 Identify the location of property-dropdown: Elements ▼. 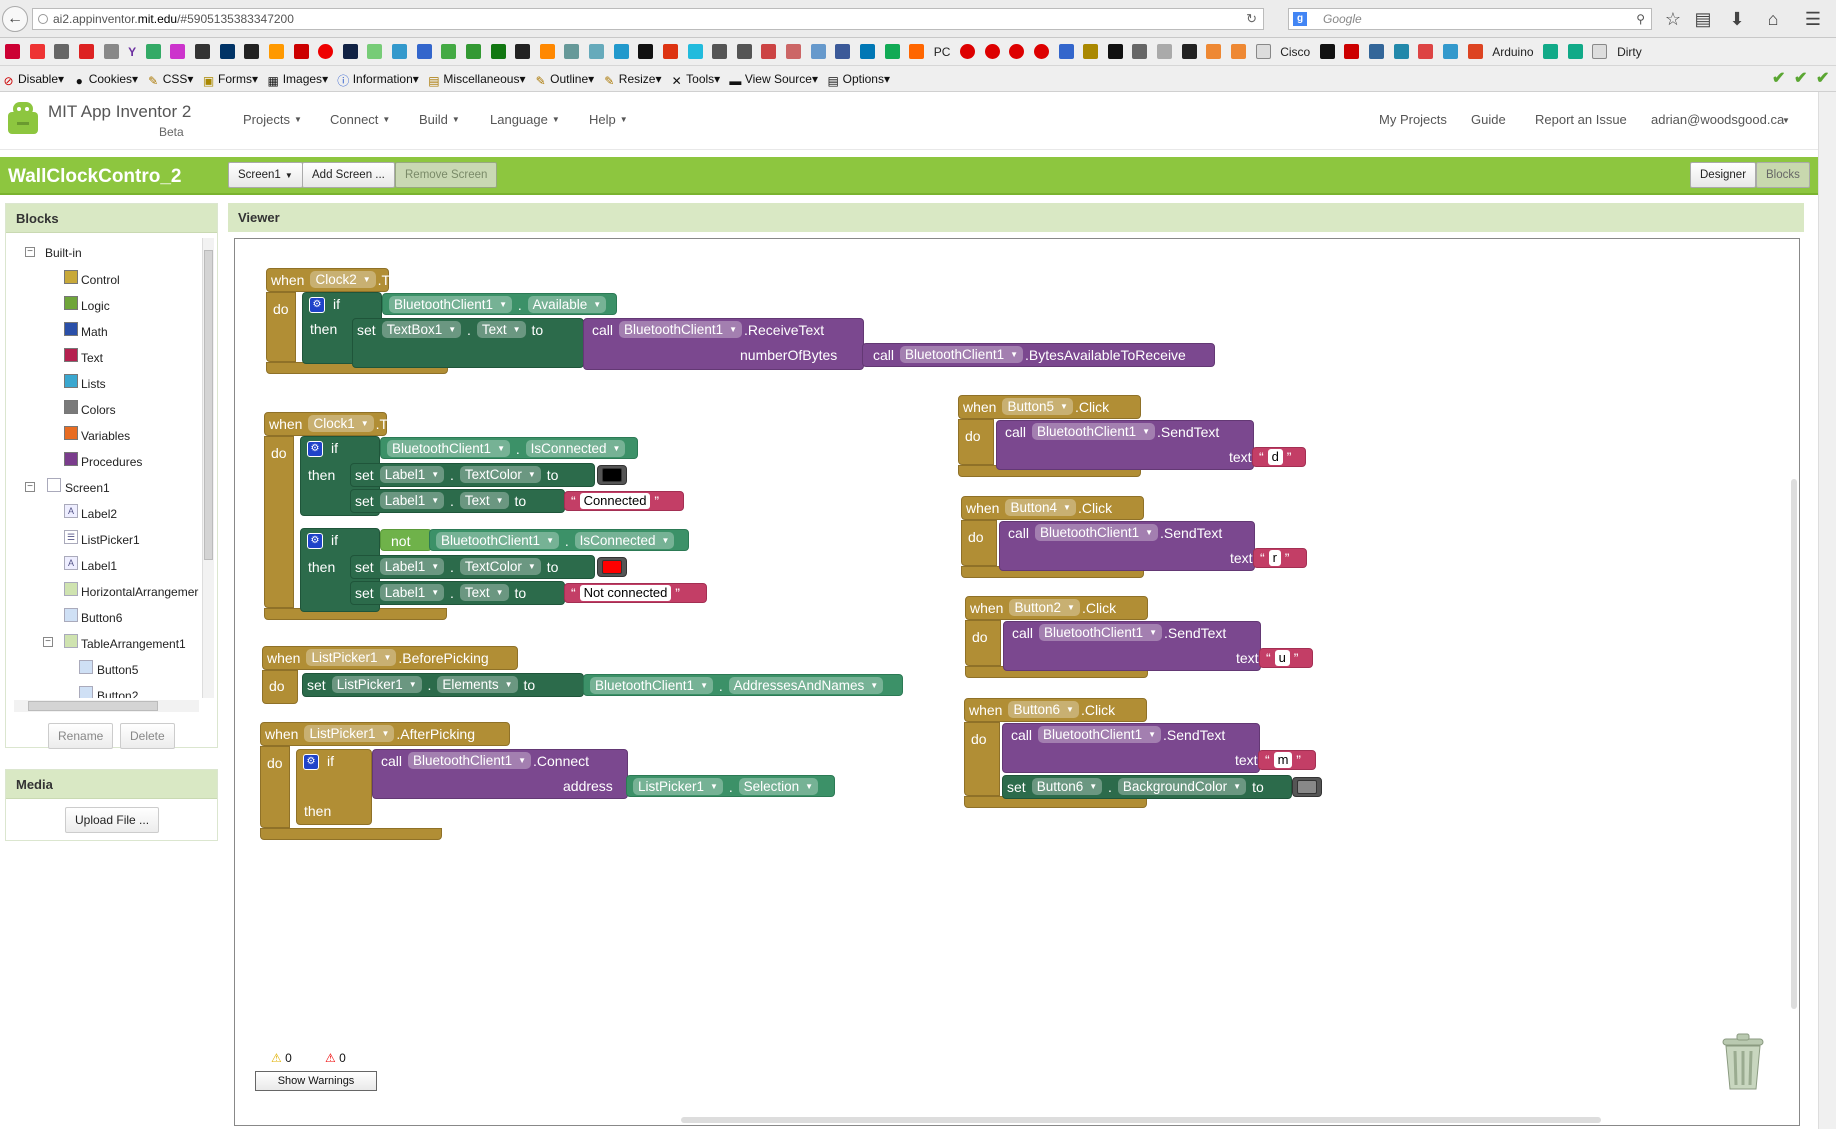
(477, 684).